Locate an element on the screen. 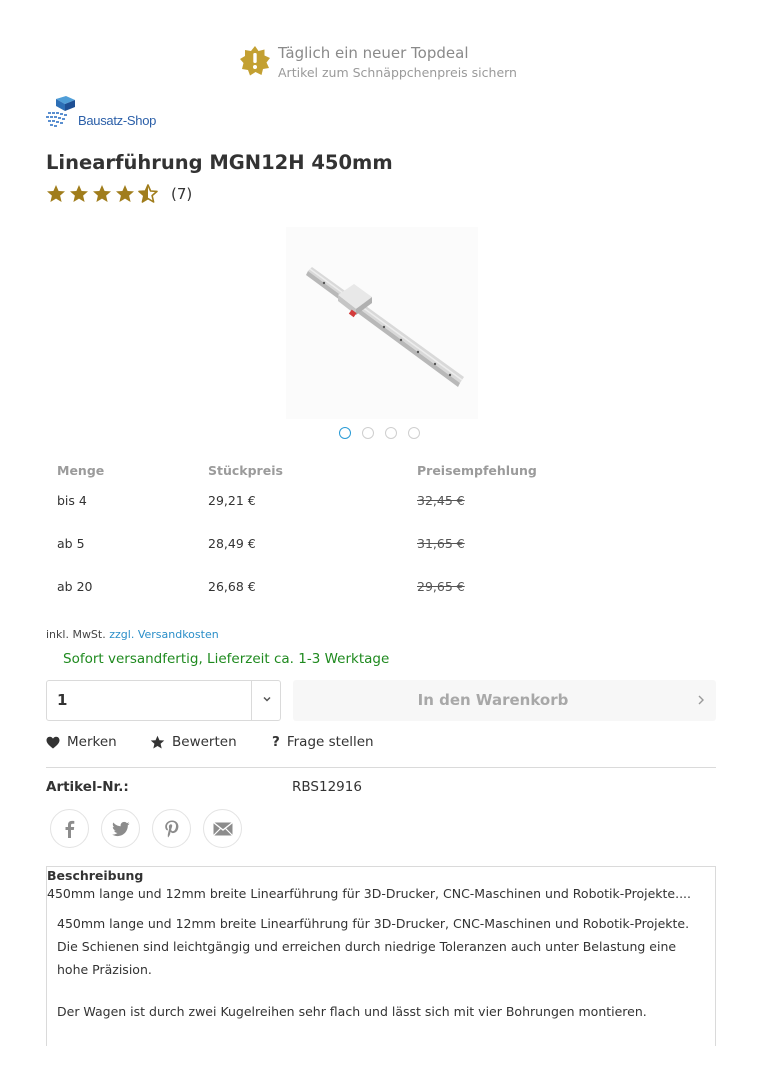  share-twitter-button is located at coordinates (120, 828).